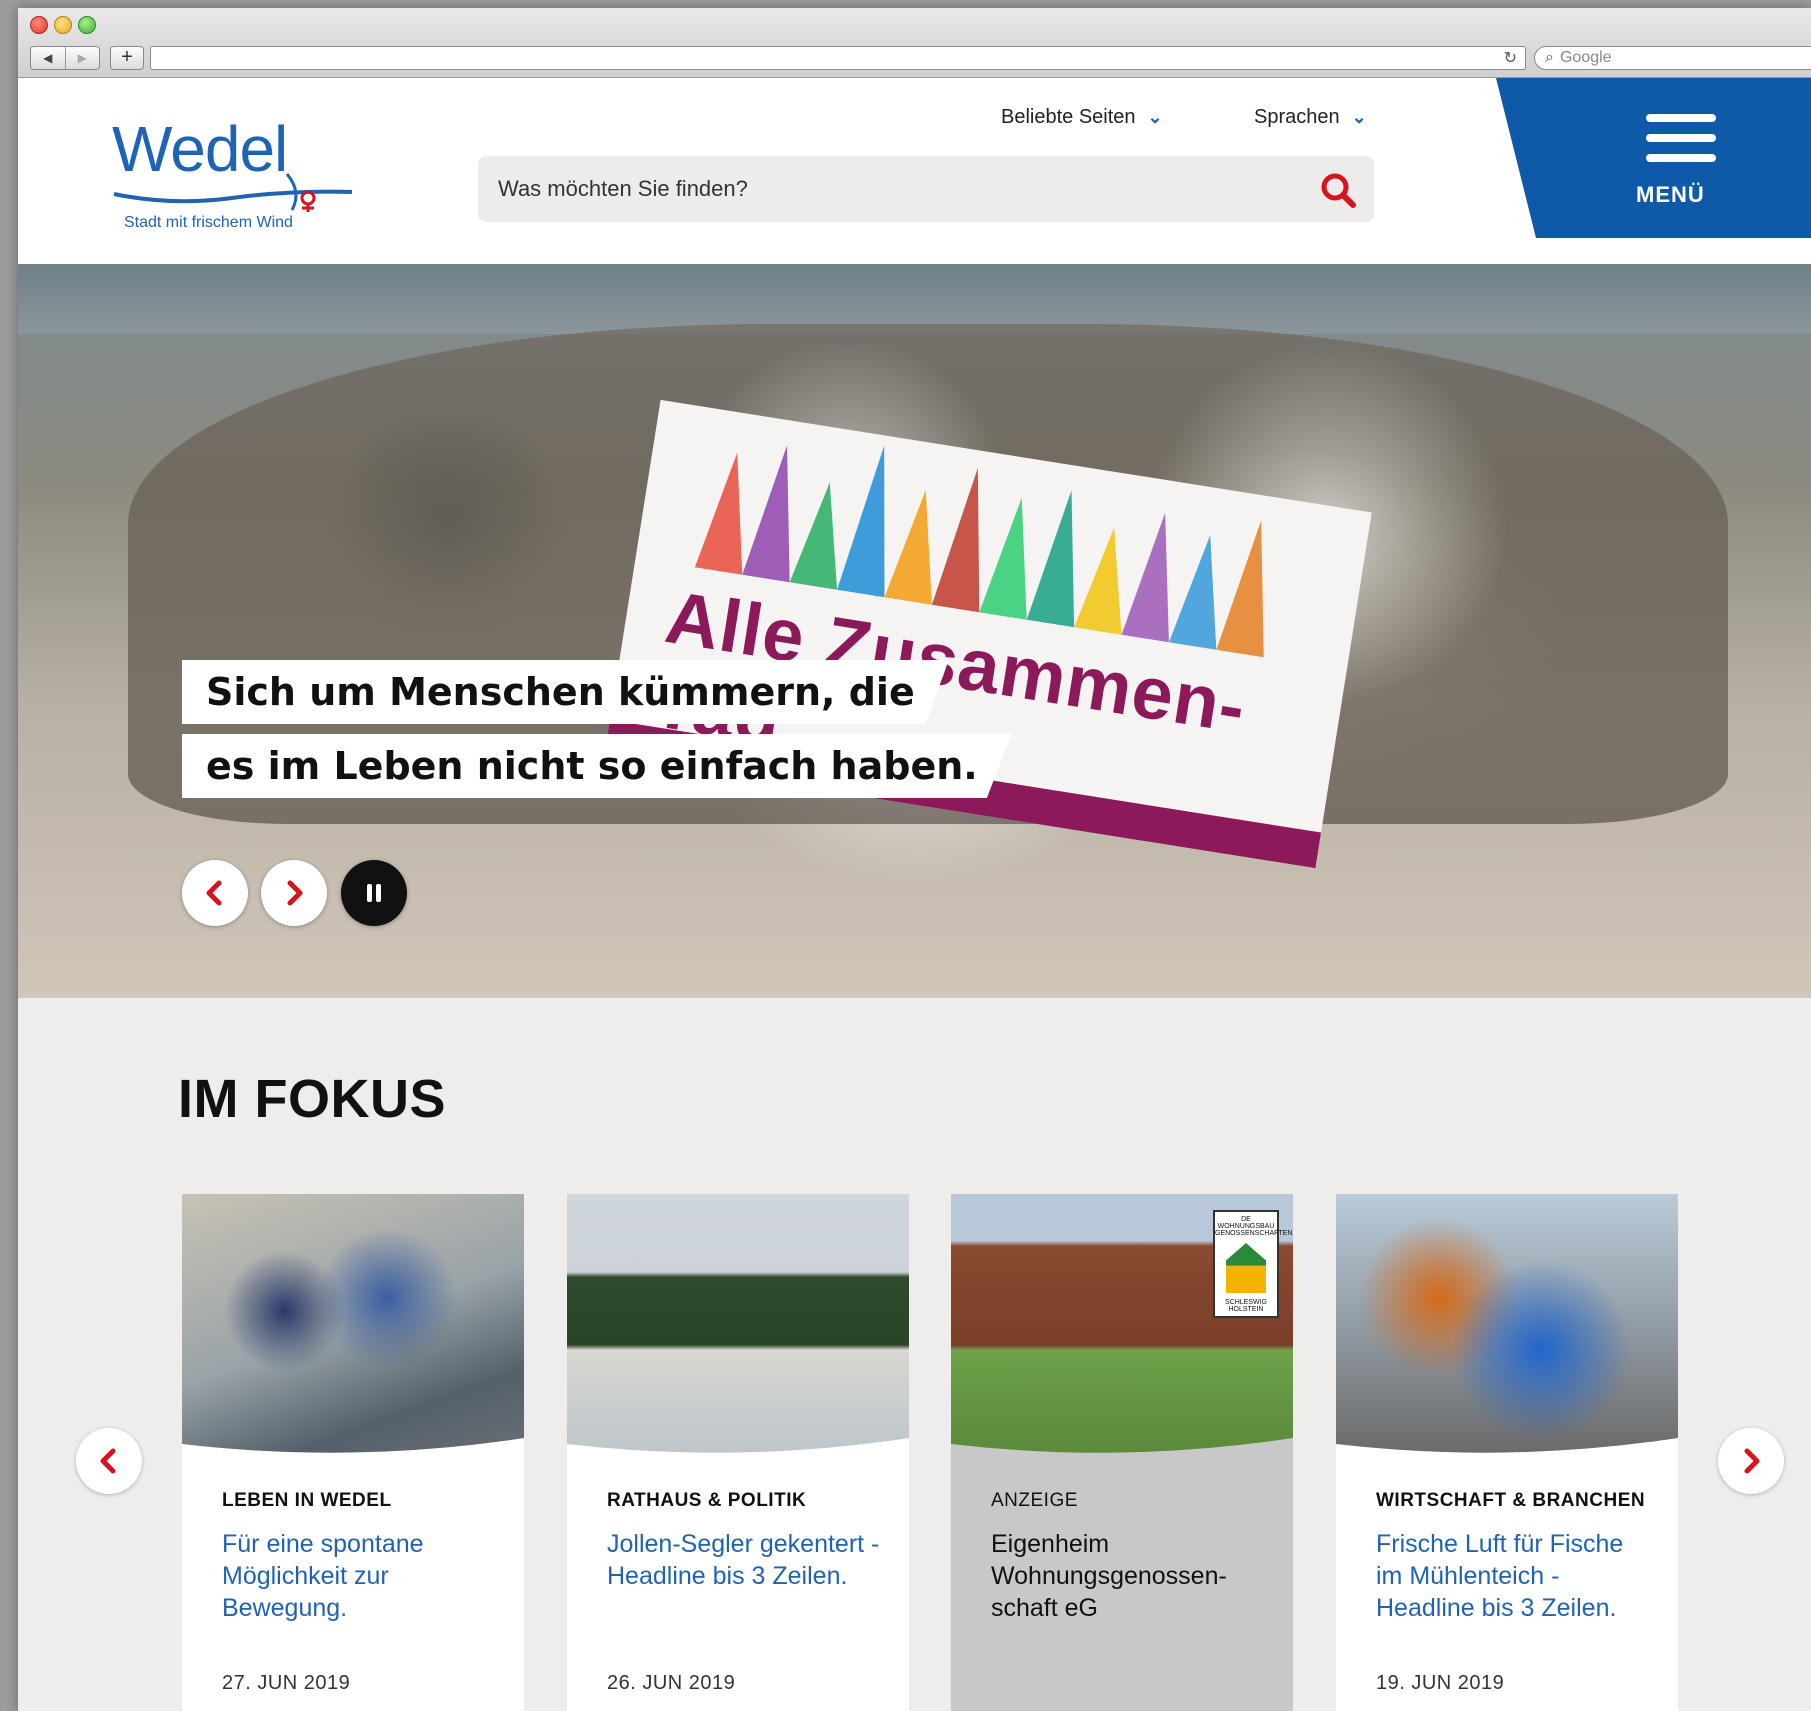  I want to click on languages-dropdown: Sprachen ⌄, so click(1310, 117).